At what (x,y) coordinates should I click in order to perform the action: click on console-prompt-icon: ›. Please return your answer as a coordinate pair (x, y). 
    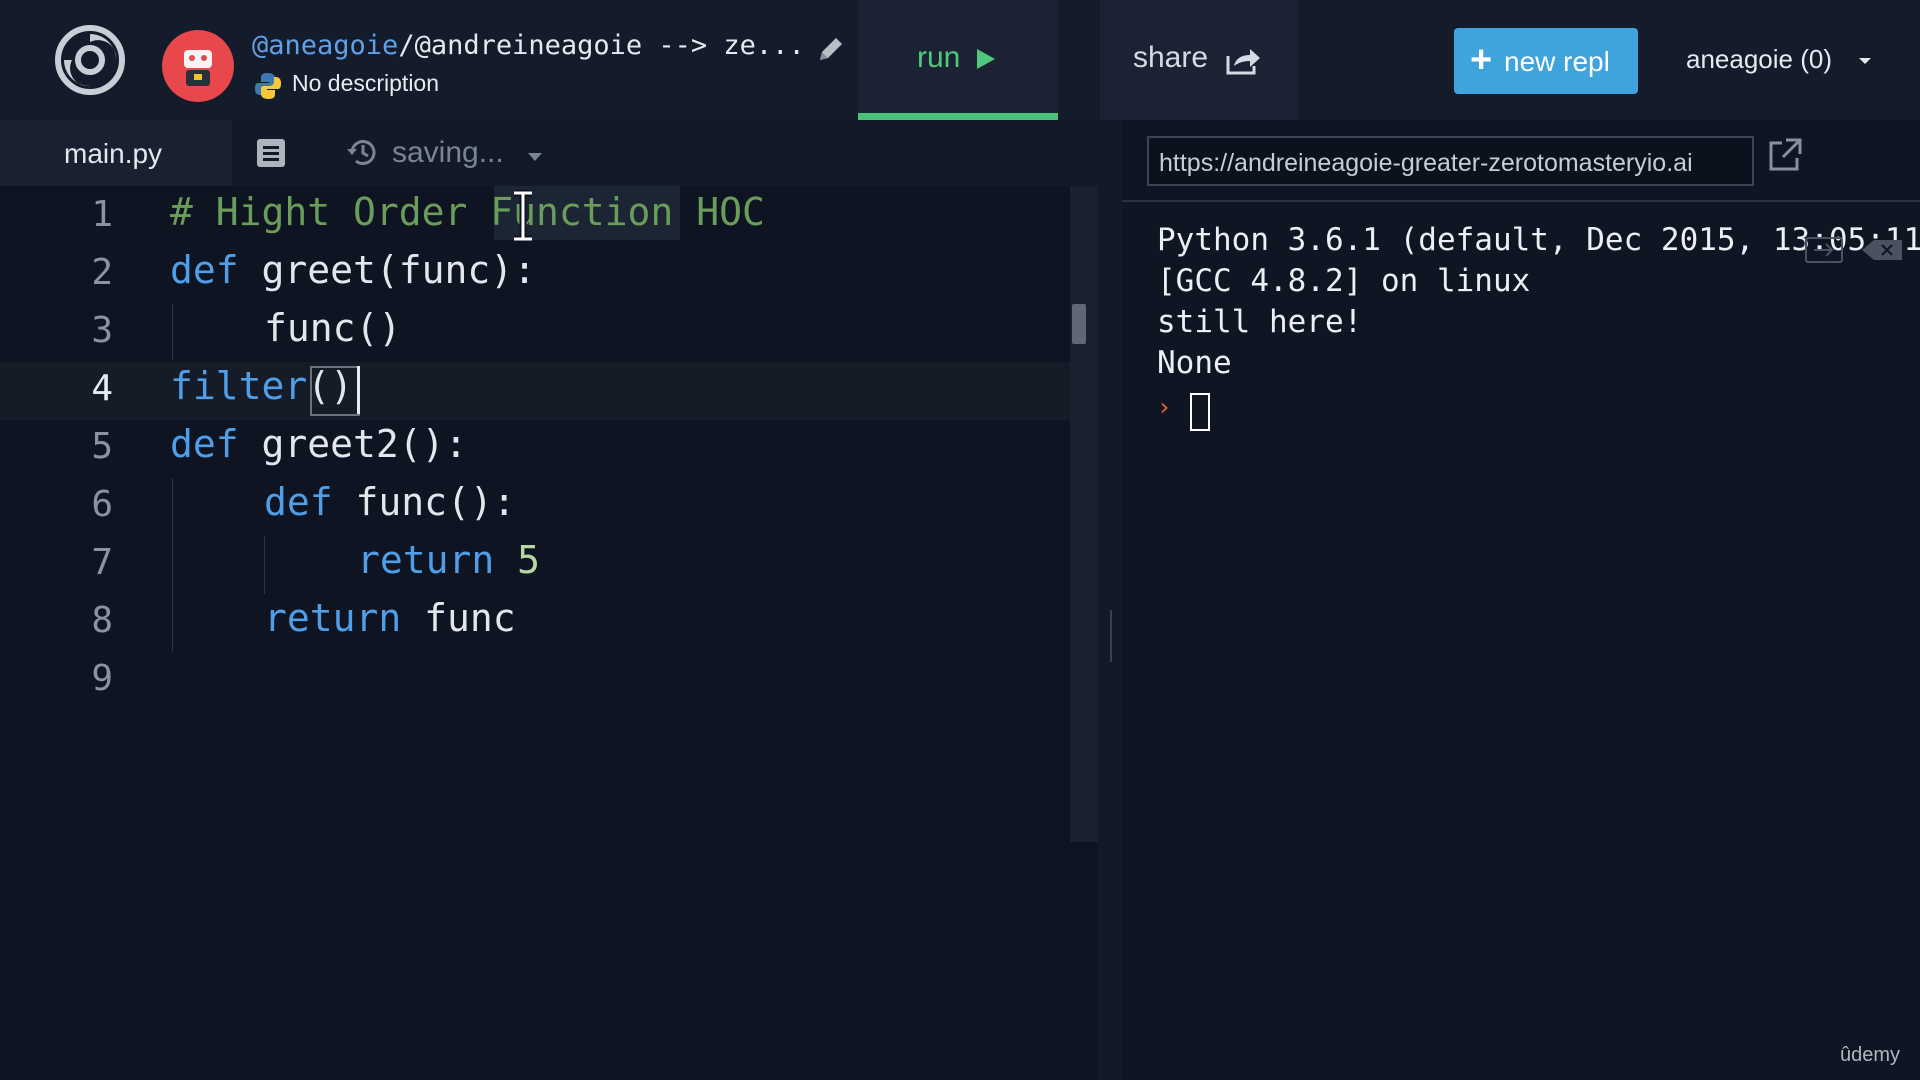
    Looking at the image, I should click on (1164, 407).